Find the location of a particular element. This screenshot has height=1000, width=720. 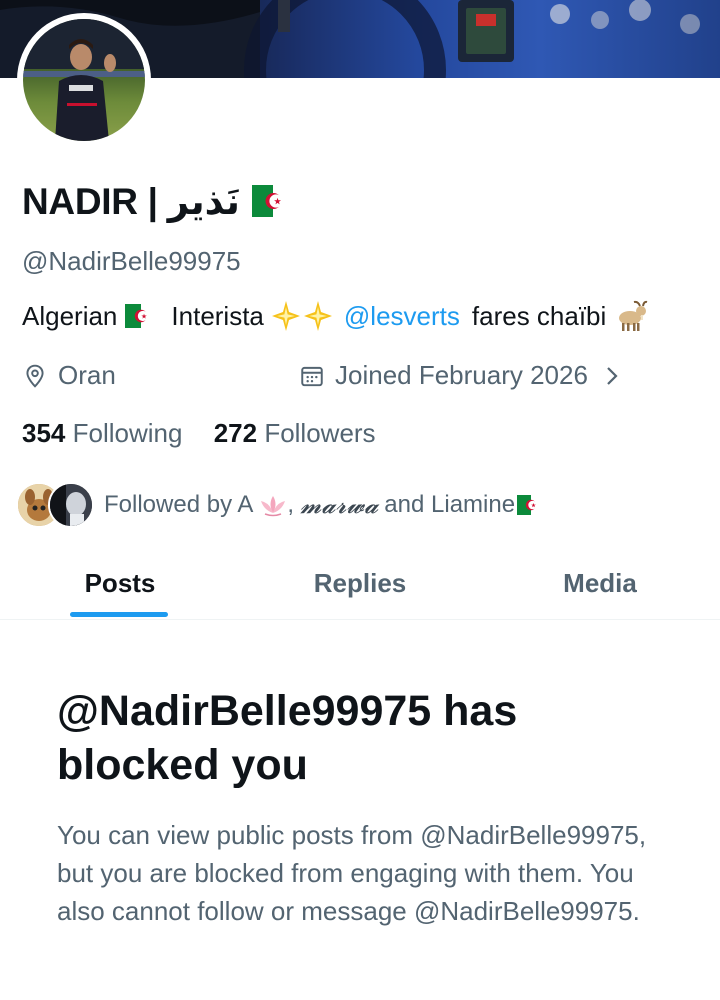

follower-avatar is located at coordinates (71, 505).